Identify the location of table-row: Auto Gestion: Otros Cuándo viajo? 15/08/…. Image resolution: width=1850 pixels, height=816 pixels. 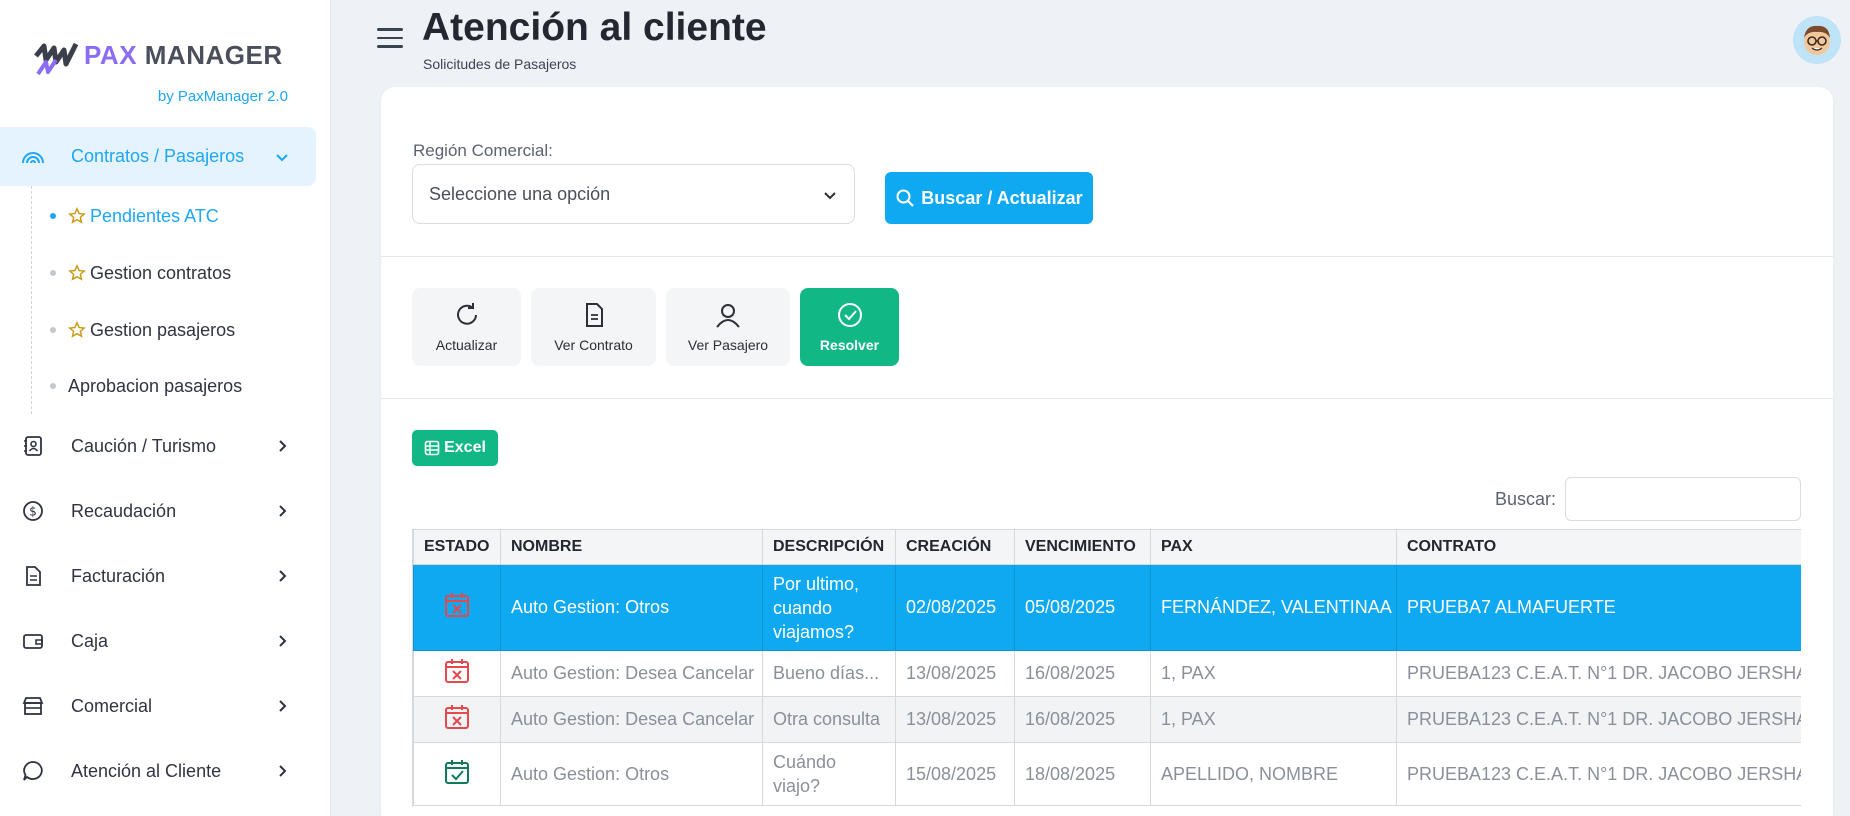
(1107, 774).